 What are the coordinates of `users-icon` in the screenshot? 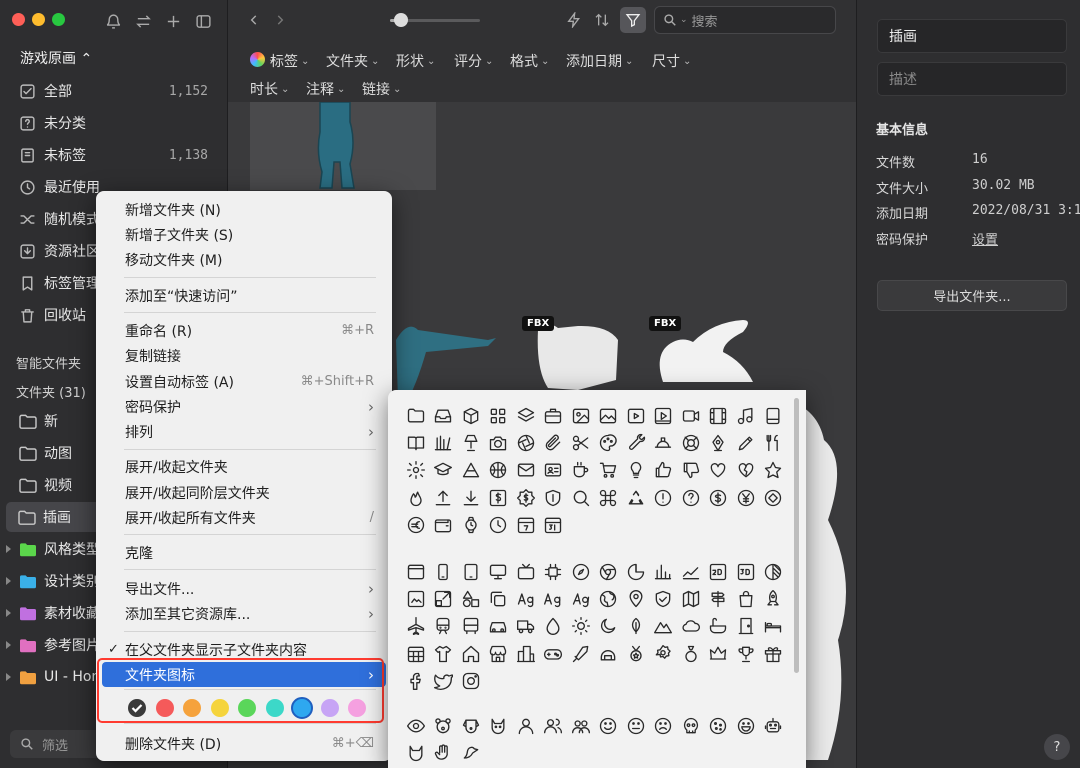 It's located at (554, 725).